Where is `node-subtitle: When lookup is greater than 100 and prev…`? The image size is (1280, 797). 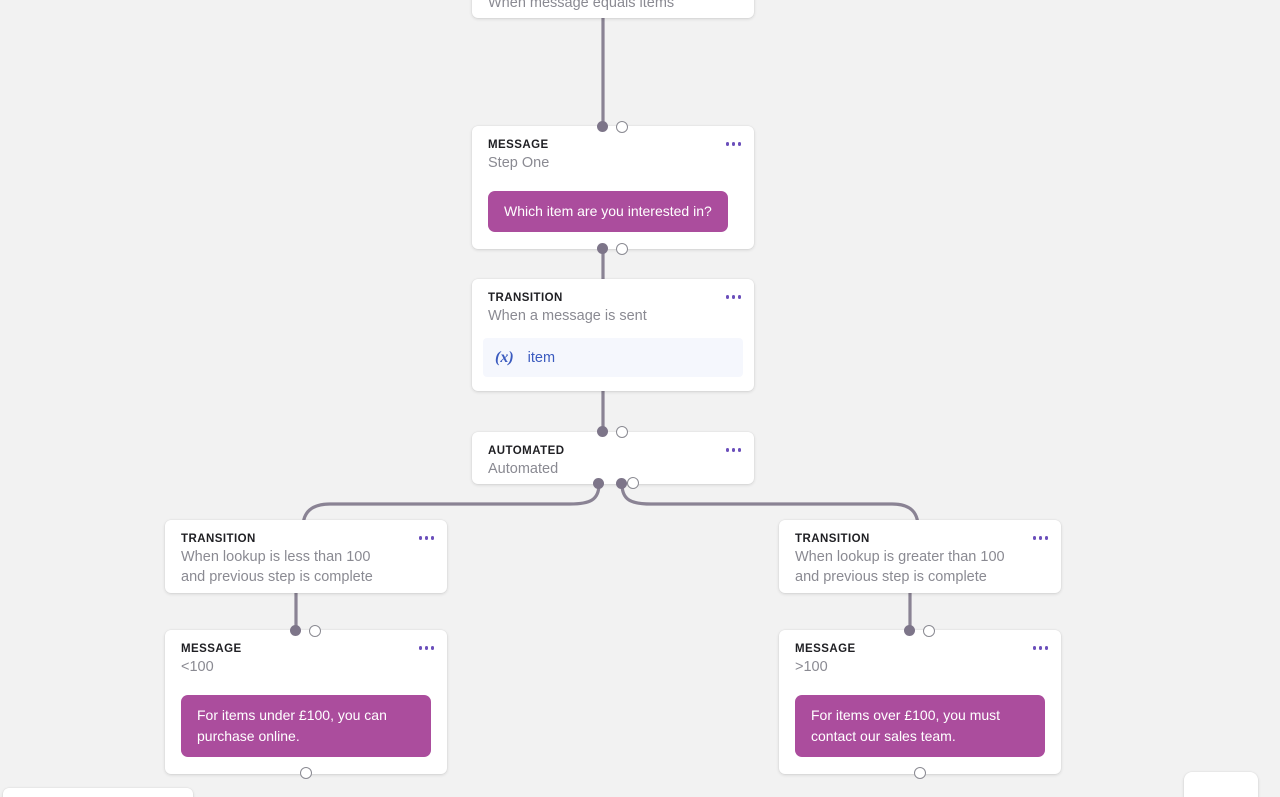
node-subtitle: When lookup is greater than 100 and prev… is located at coordinates (900, 567).